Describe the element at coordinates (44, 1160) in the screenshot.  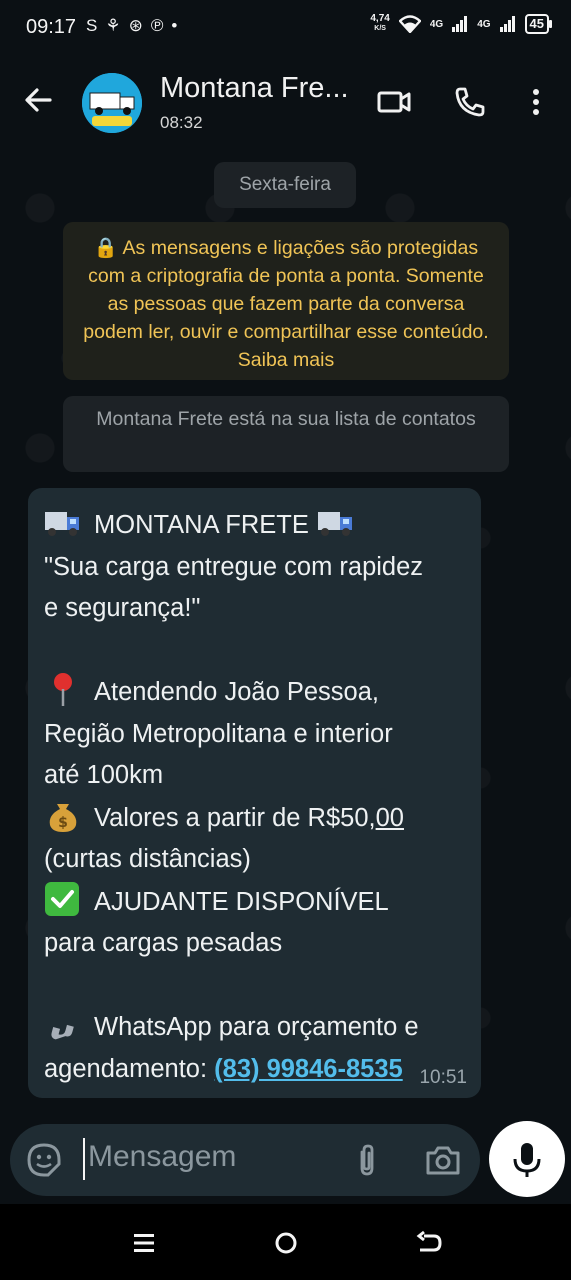
I see `sticker-emoji-icon` at that location.